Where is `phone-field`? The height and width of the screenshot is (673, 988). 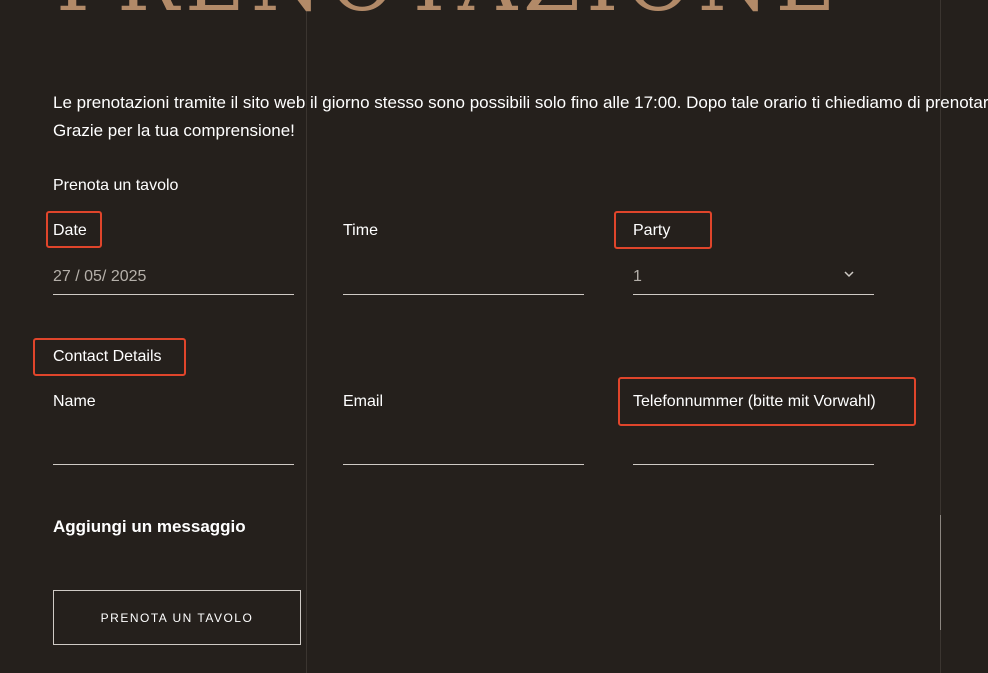 phone-field is located at coordinates (753, 447).